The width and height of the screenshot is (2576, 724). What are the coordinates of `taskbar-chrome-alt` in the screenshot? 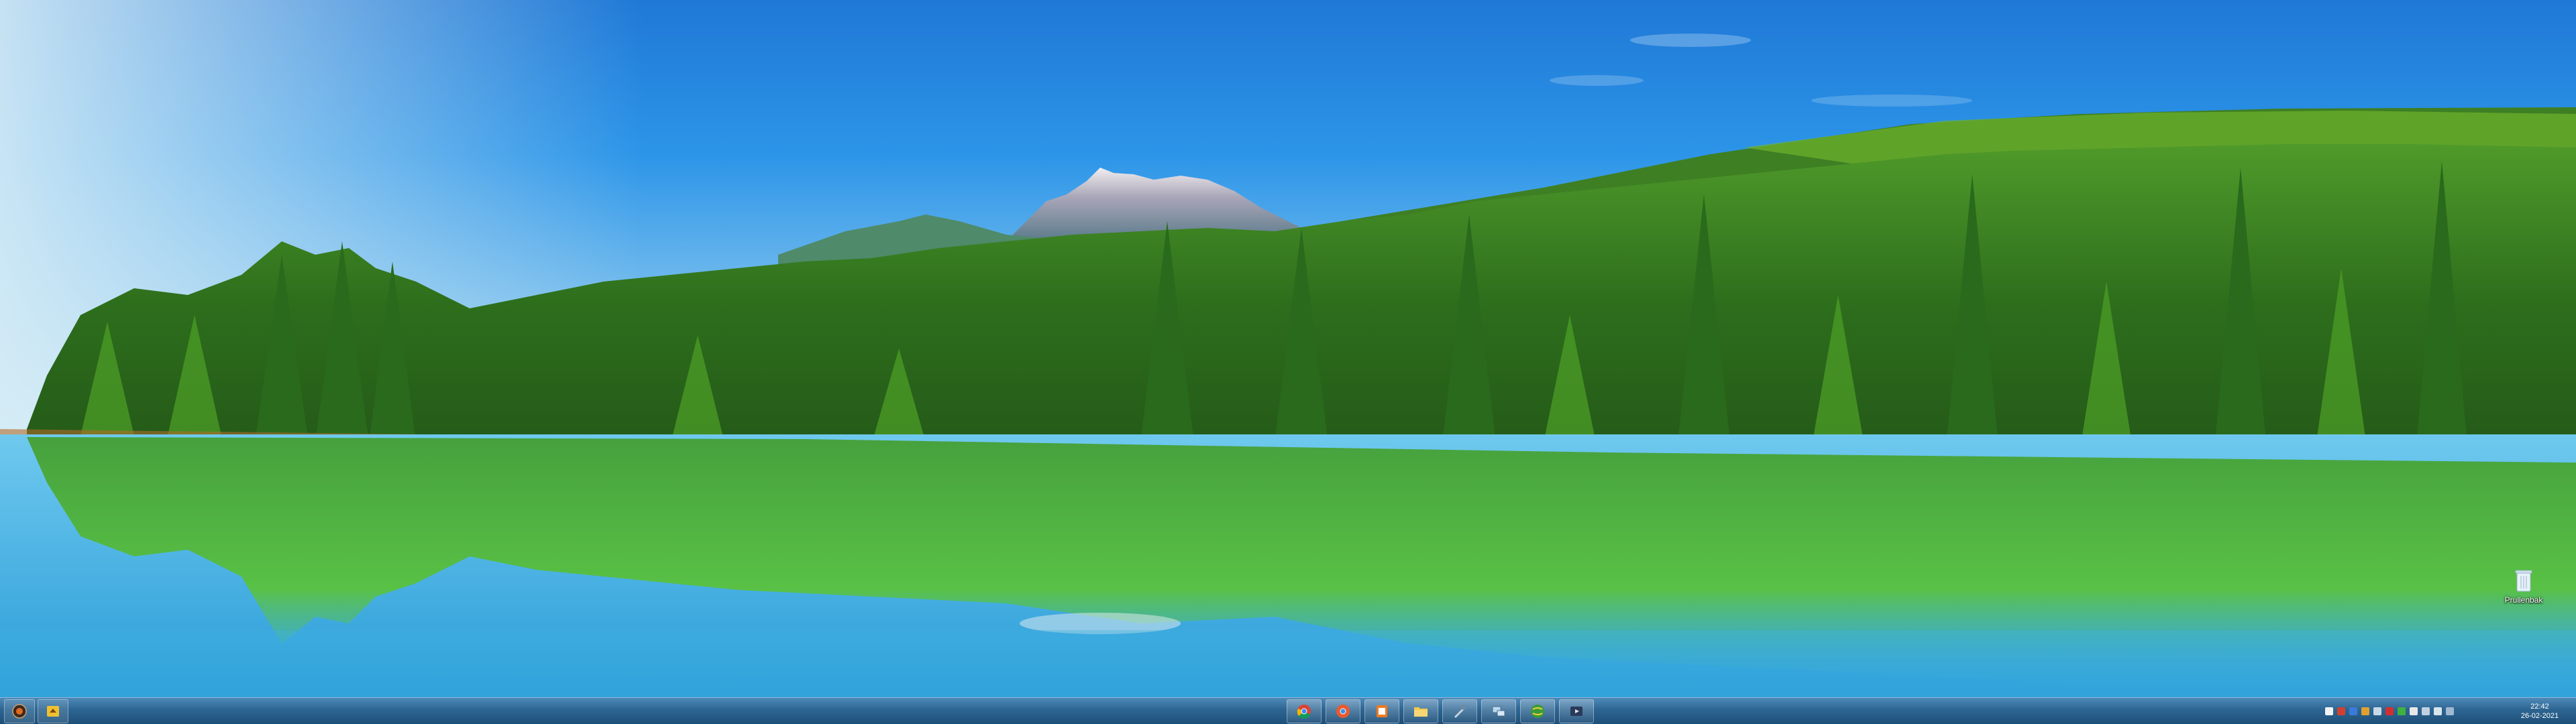 It's located at (1343, 711).